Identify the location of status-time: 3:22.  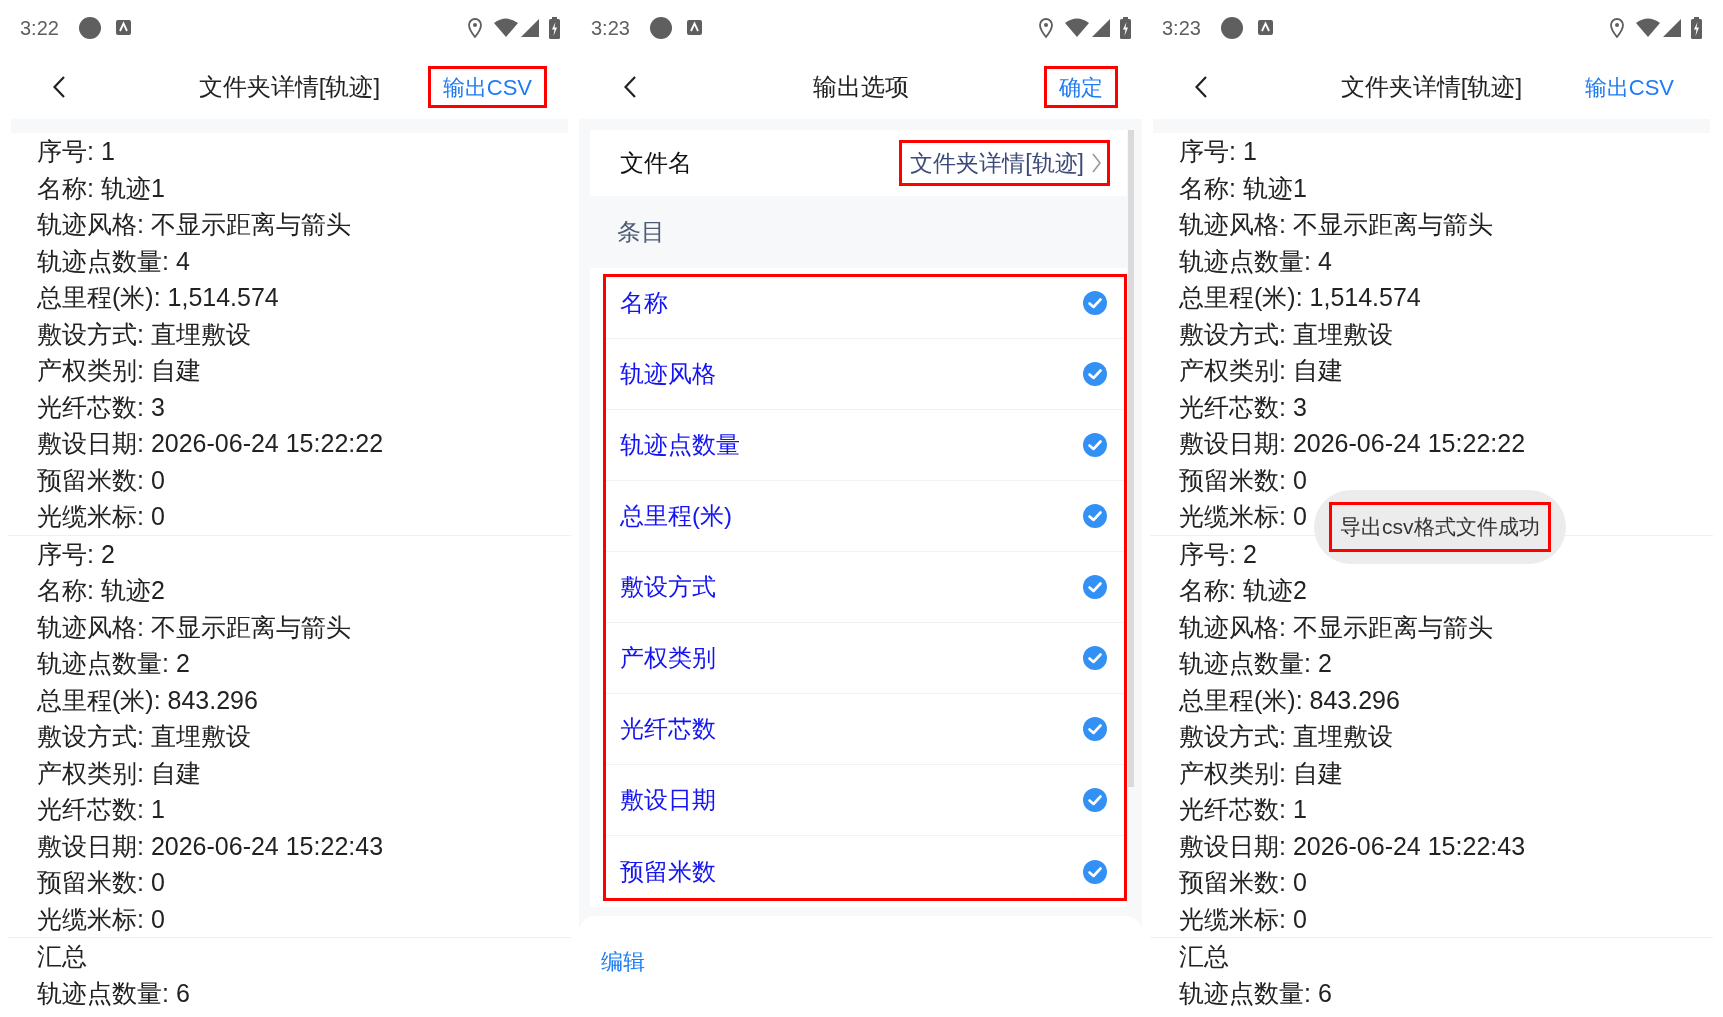
(39, 27).